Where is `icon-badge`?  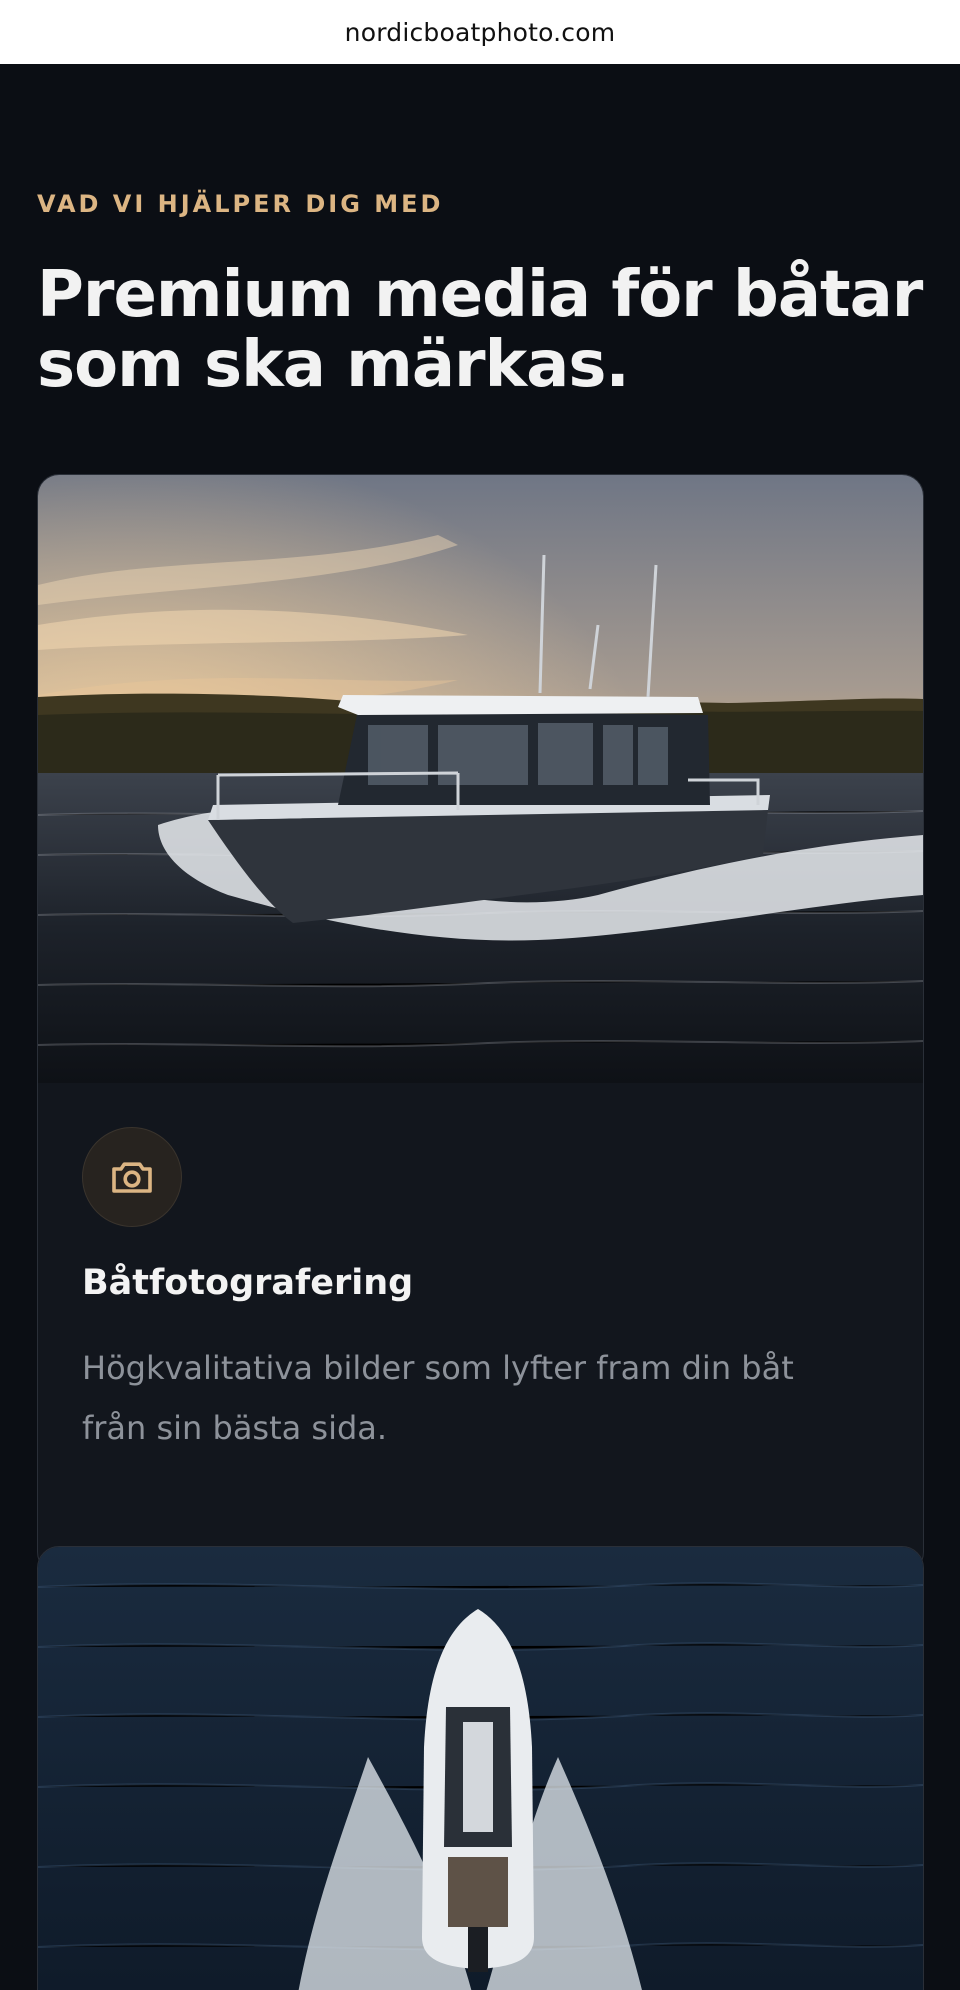
icon-badge is located at coordinates (132, 1177).